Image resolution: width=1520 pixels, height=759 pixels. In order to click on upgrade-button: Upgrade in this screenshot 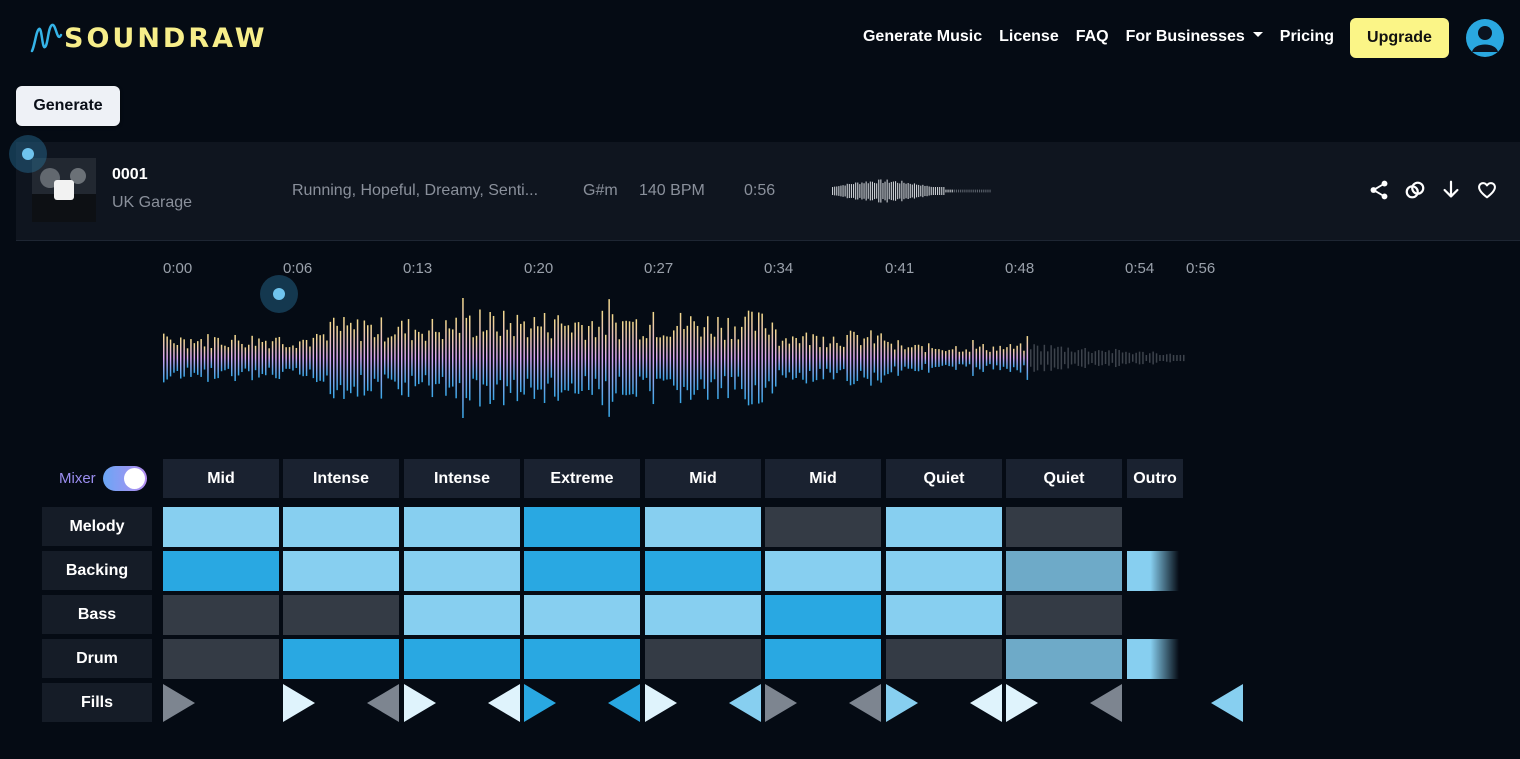, I will do `click(1399, 38)`.